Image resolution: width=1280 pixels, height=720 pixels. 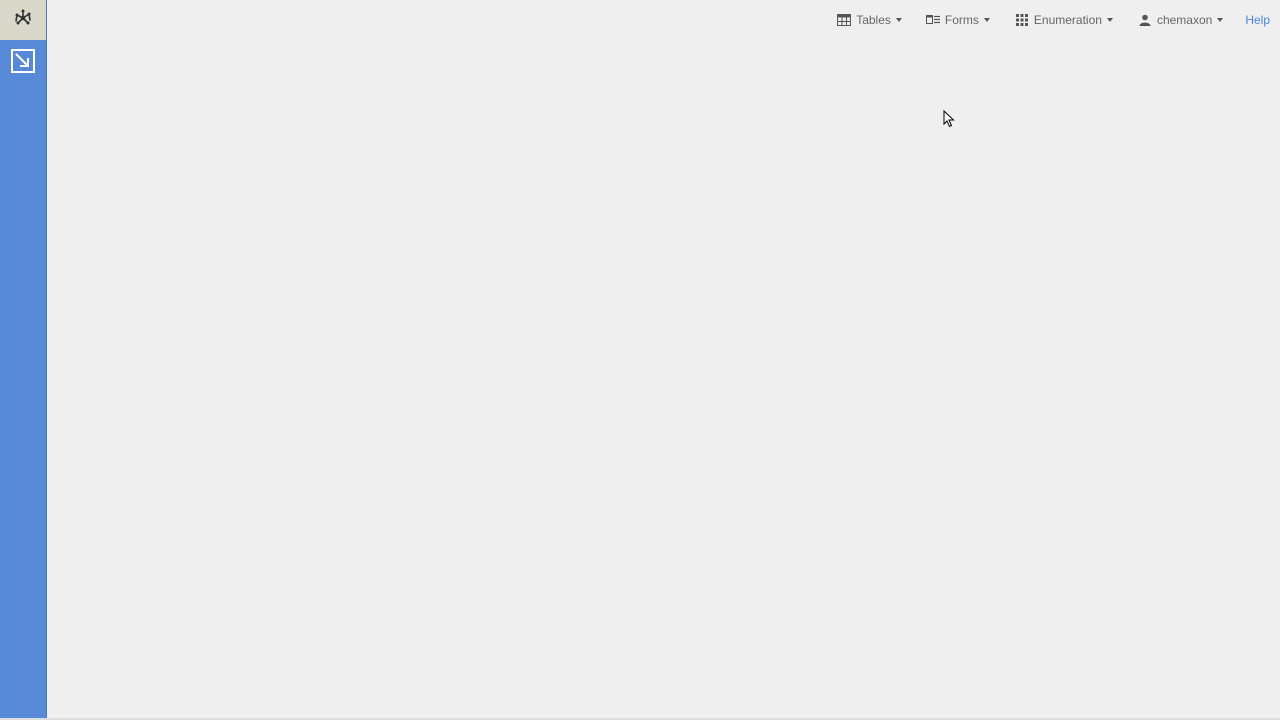 I want to click on enumeration-menu-label: Enumeration, so click(x=1067, y=20).